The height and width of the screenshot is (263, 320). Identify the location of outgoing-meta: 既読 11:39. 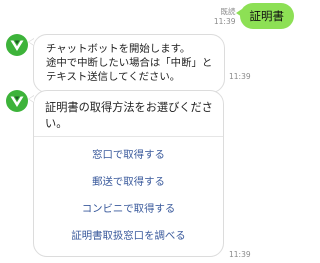
(225, 17).